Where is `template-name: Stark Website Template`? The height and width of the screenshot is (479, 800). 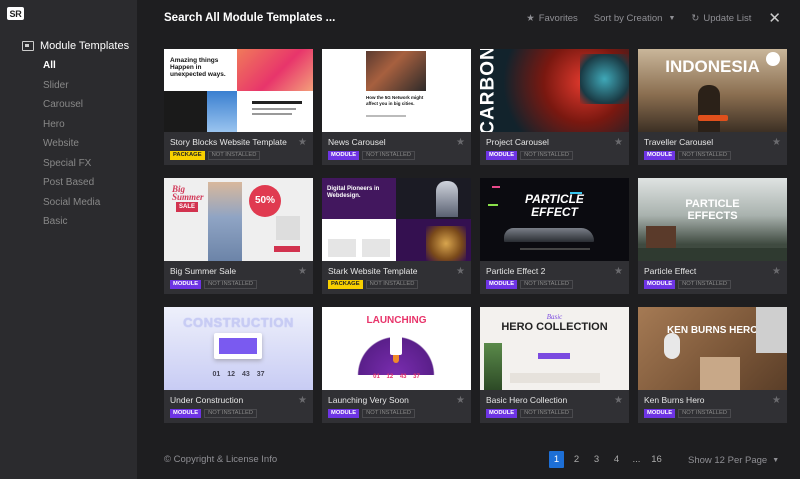
template-name: Stark Website Template is located at coordinates (373, 271).